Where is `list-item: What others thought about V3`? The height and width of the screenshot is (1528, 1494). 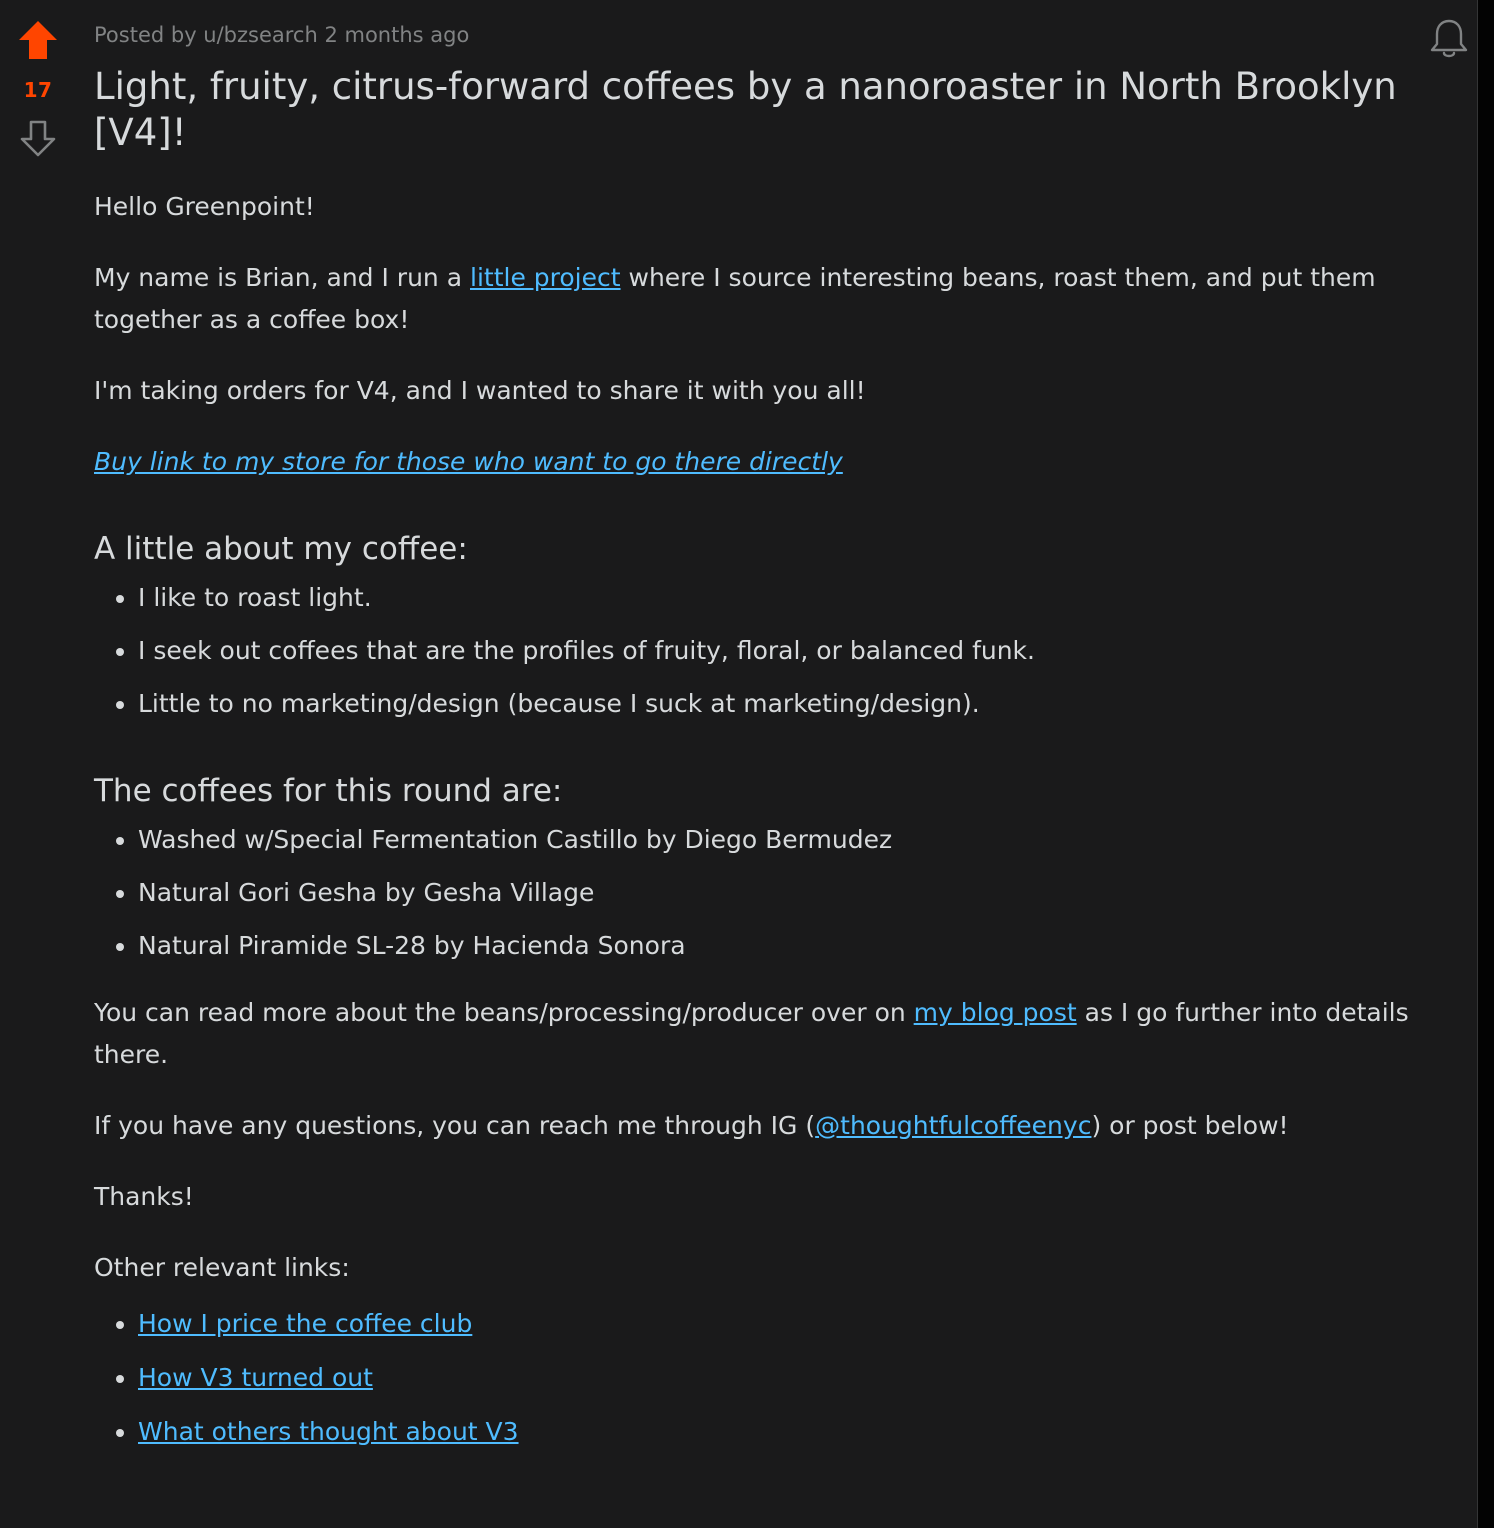
list-item: What others thought about V3 is located at coordinates (791, 1432).